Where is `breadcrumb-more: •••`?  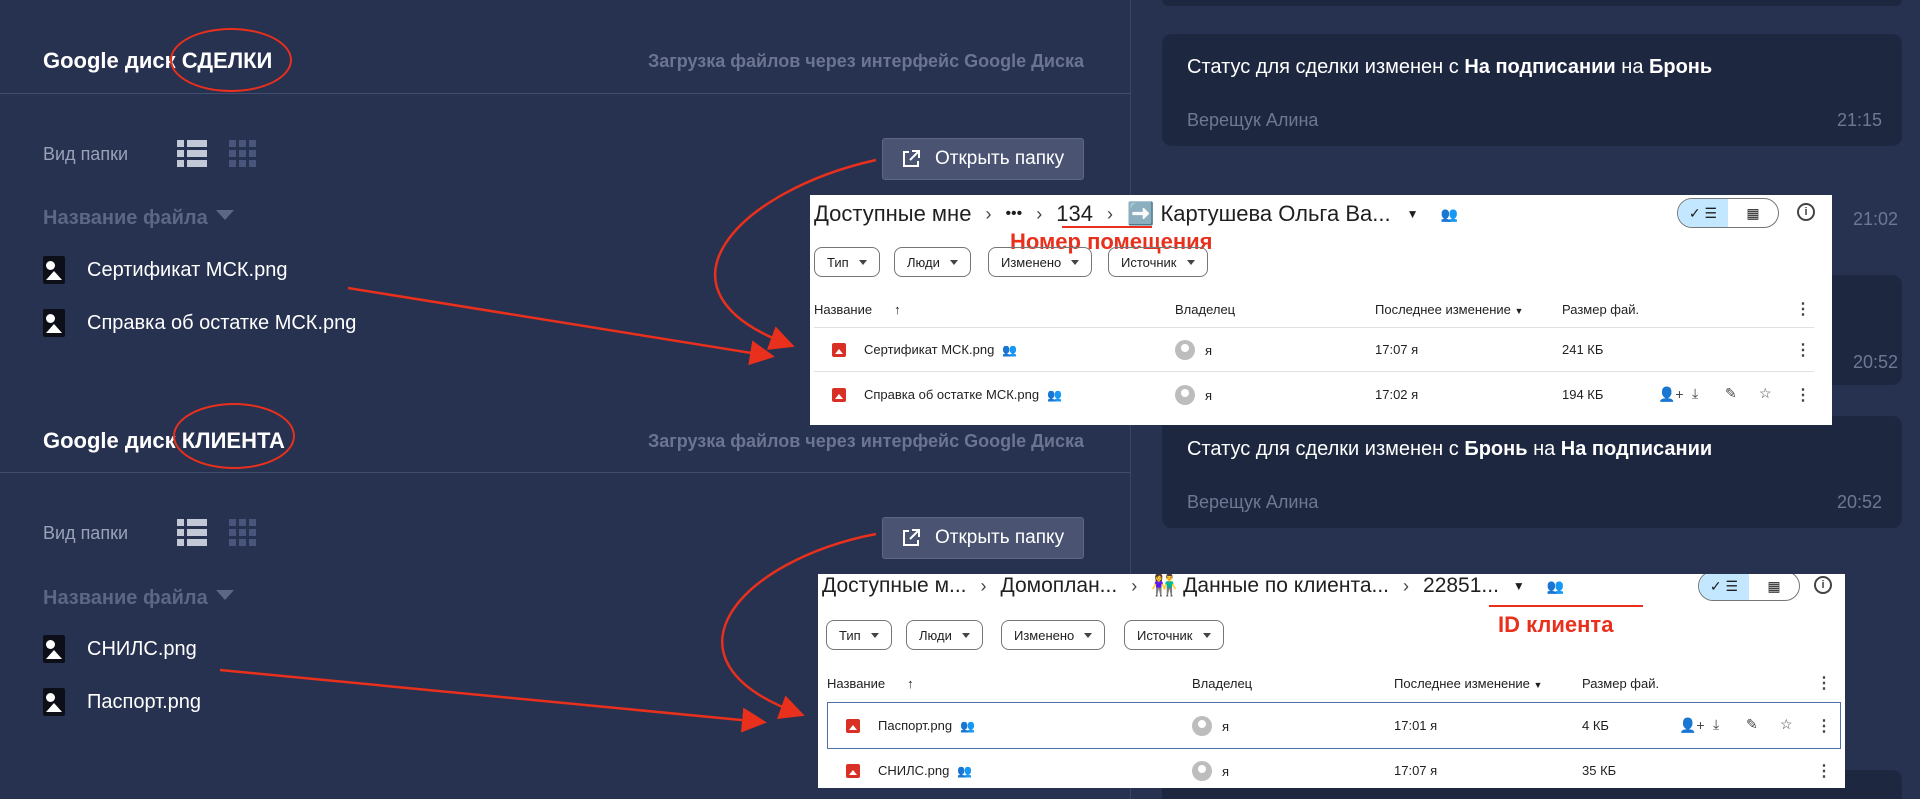
breadcrumb-more: ••• is located at coordinates (1013, 214).